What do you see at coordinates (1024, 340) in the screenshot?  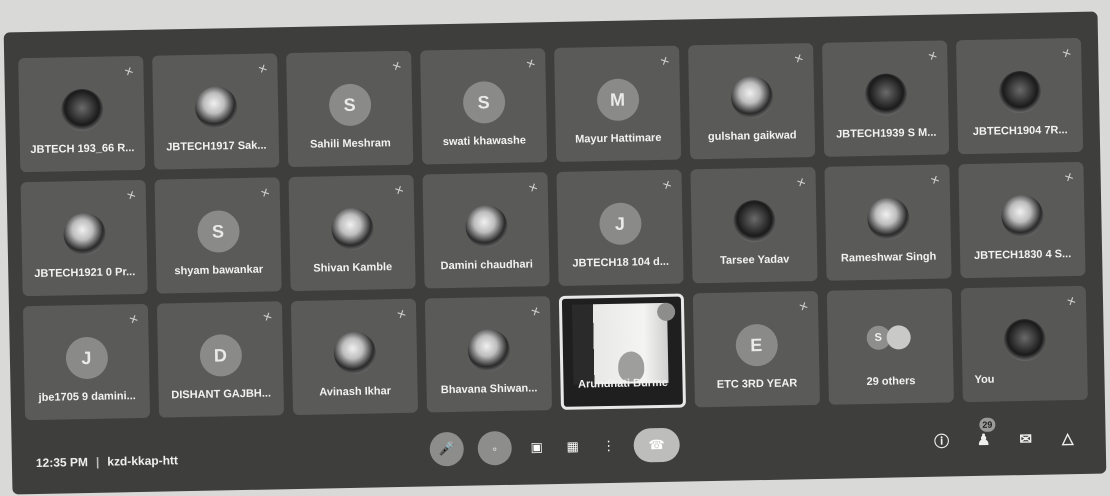 I see `self-avatar` at bounding box center [1024, 340].